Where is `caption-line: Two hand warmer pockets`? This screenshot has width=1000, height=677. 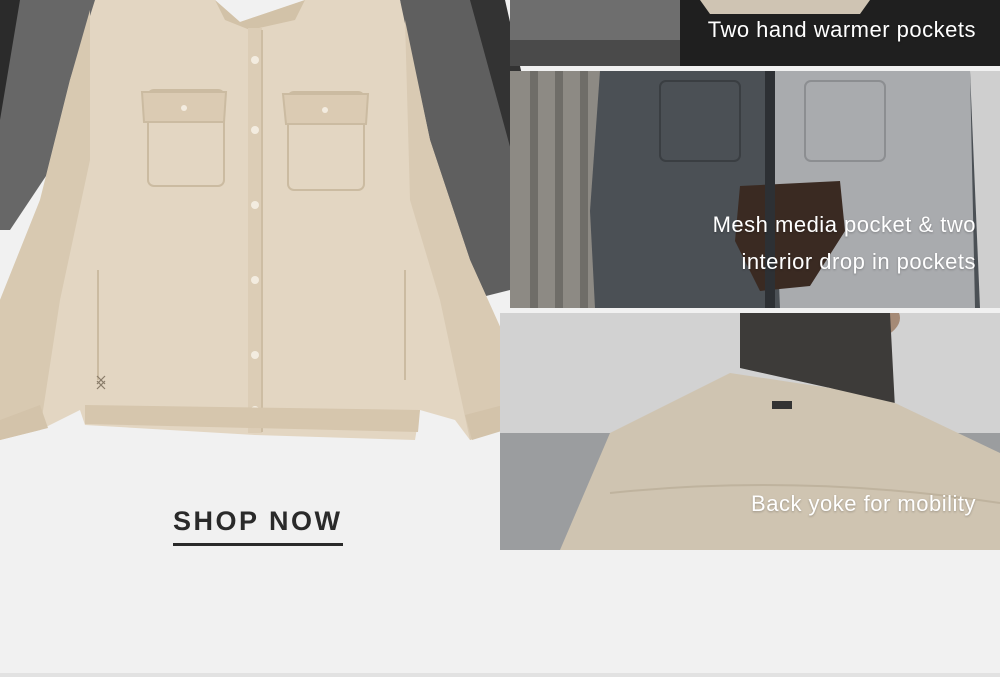 caption-line: Two hand warmer pockets is located at coordinates (841, 29).